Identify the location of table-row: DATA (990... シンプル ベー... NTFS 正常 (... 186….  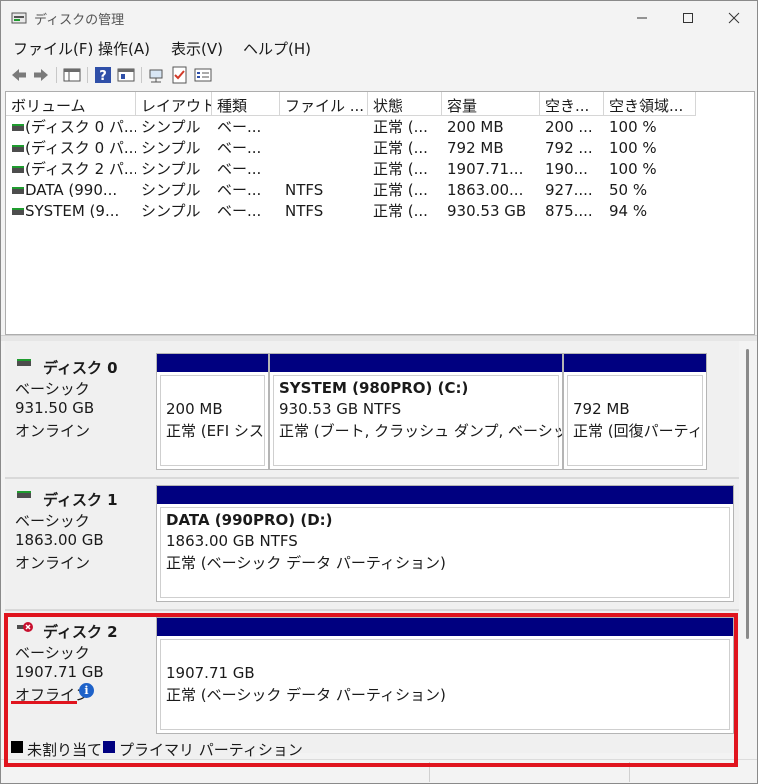
(380, 190).